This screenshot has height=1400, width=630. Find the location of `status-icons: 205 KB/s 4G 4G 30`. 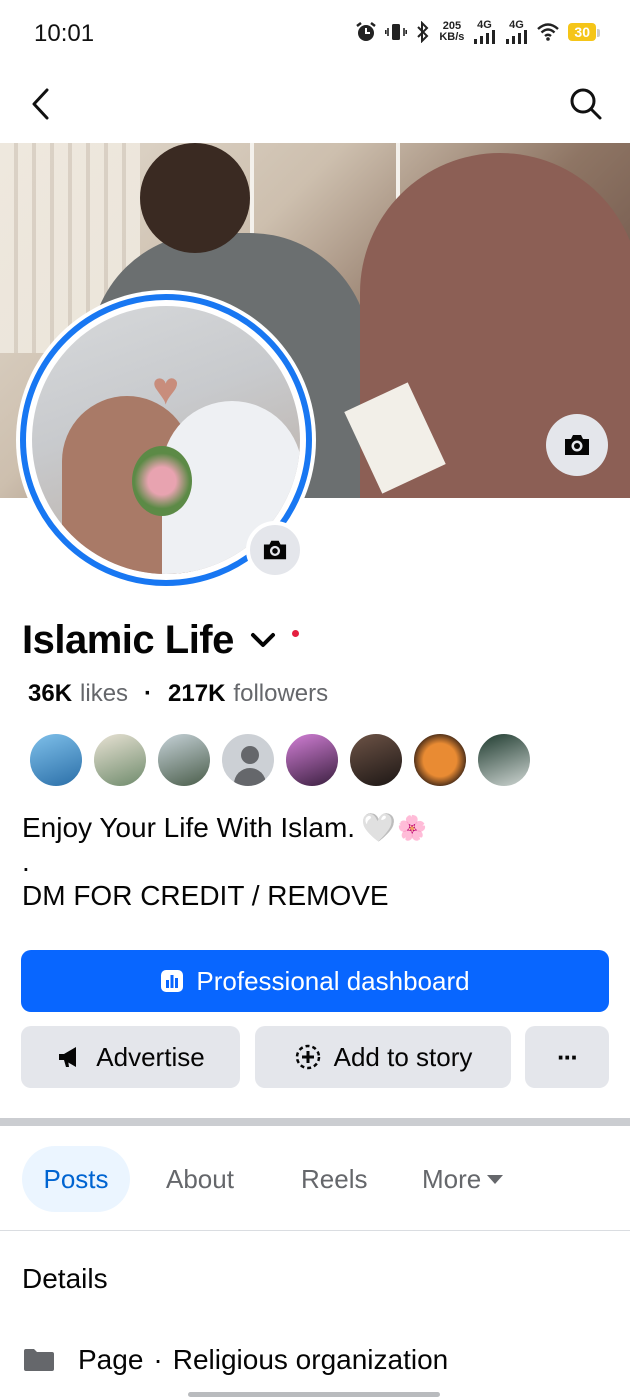

status-icons: 205 KB/s 4G 4G 30 is located at coordinates (477, 32).